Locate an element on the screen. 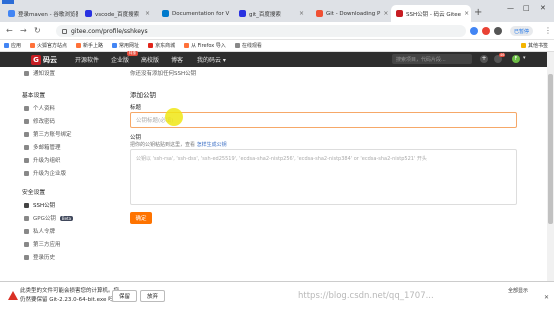 The image size is (554, 311). menu-icon: ⋮ is located at coordinates (548, 30).